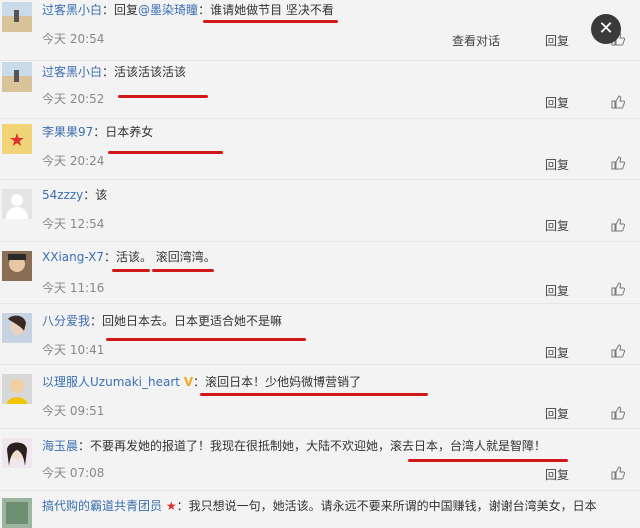  I want to click on avatar: ★, so click(17, 139).